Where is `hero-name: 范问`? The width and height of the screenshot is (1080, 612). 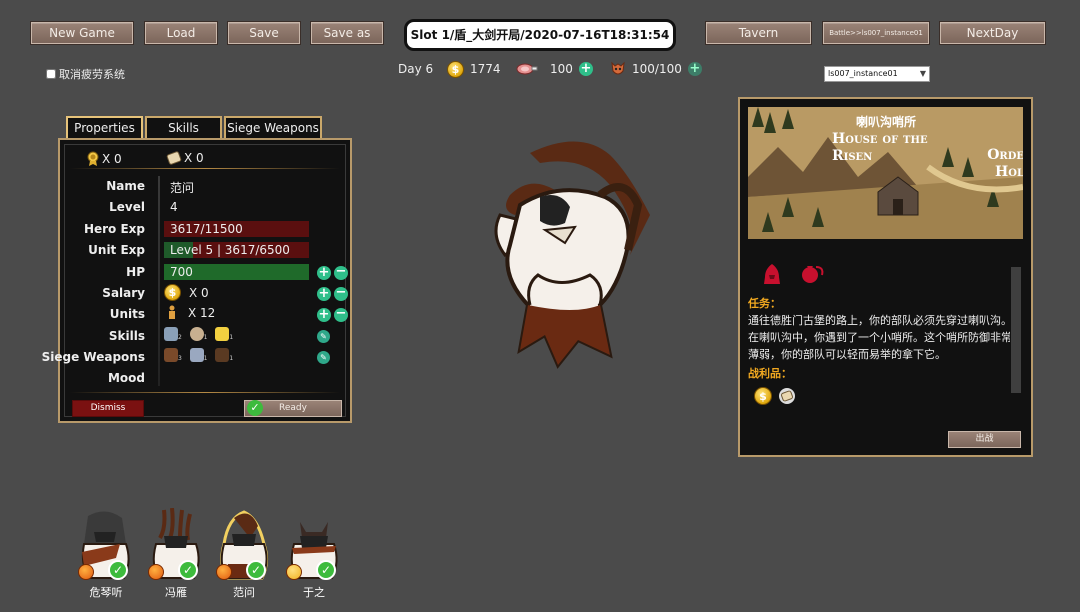 hero-name: 范问 is located at coordinates (182, 188).